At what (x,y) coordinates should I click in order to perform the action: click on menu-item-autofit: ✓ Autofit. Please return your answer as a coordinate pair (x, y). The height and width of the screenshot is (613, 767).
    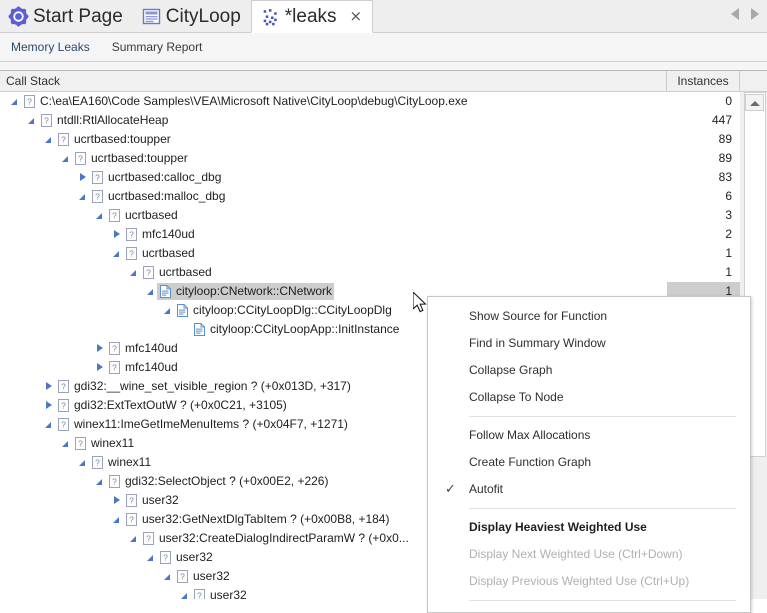
    Looking at the image, I should click on (589, 489).